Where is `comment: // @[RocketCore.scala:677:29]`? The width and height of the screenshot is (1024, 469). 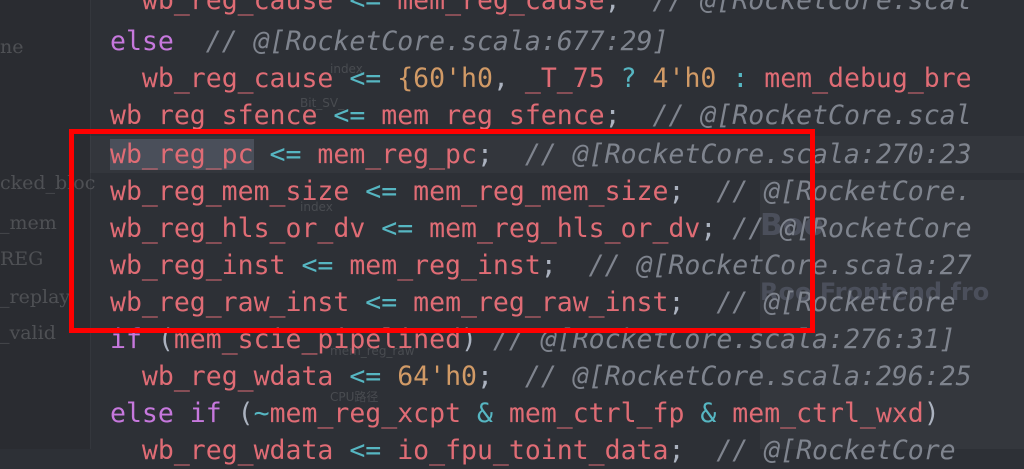
comment: // @[RocketCore.scala:677:29] is located at coordinates (421, 41).